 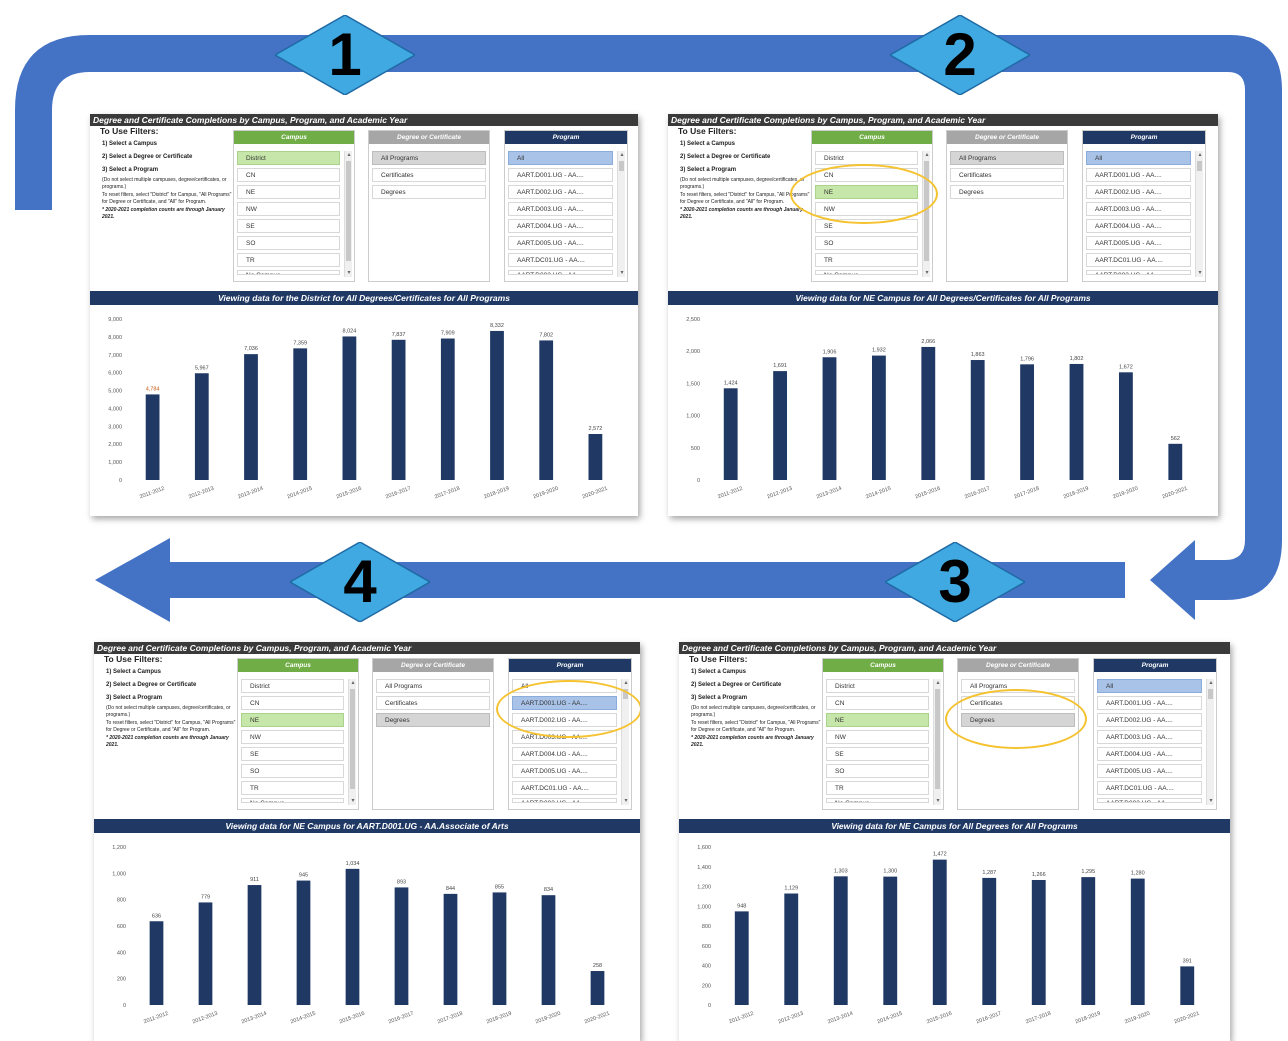 I want to click on campus-slicer: Campus DistrictCNNENWSESOTRNo Campus ▴▾, so click(x=298, y=734).